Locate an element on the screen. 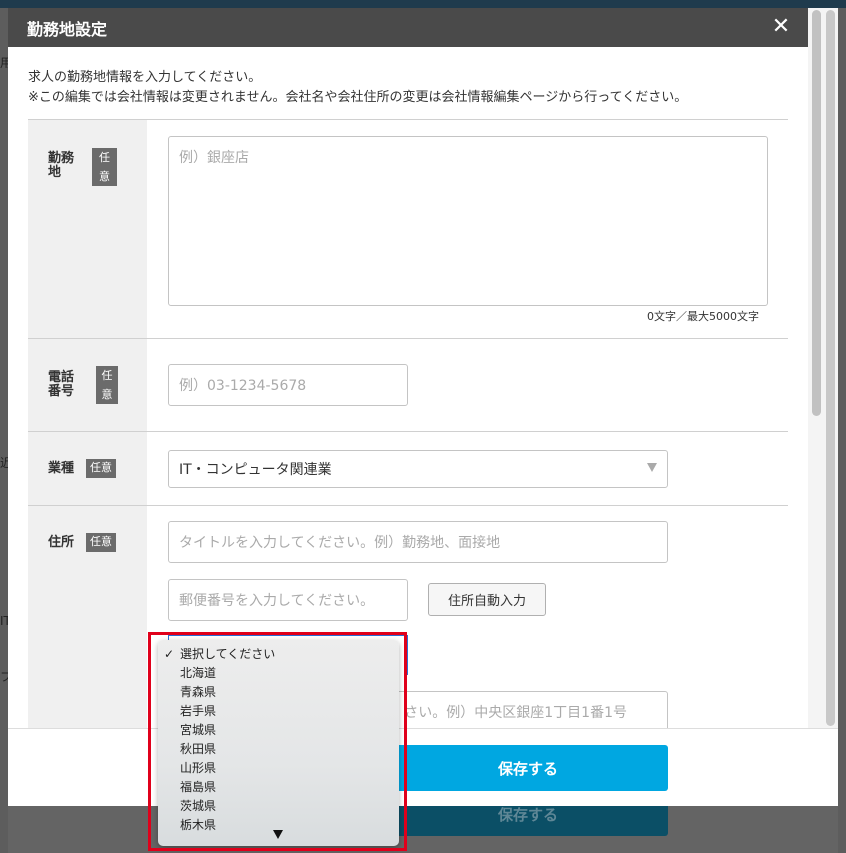 This screenshot has width=846, height=853. close-icon: ✕ is located at coordinates (781, 27).